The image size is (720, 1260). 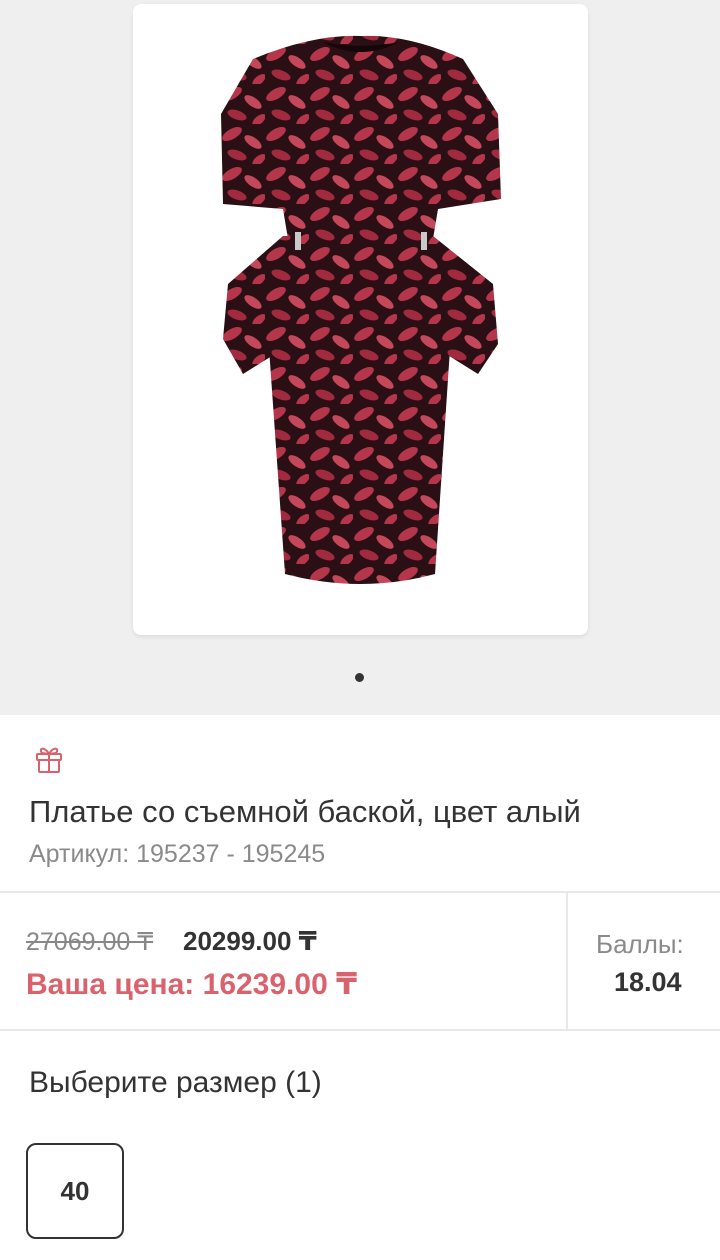 I want to click on your-price: Ваша цена: 16239.00 ₸, so click(x=191, y=984).